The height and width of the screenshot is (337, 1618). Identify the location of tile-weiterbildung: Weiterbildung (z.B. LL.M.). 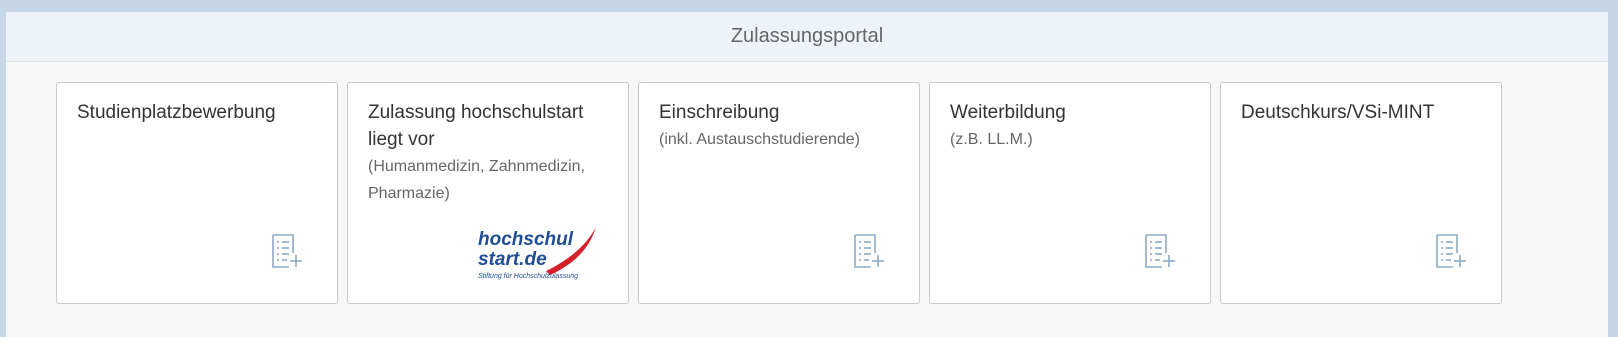
(1070, 193).